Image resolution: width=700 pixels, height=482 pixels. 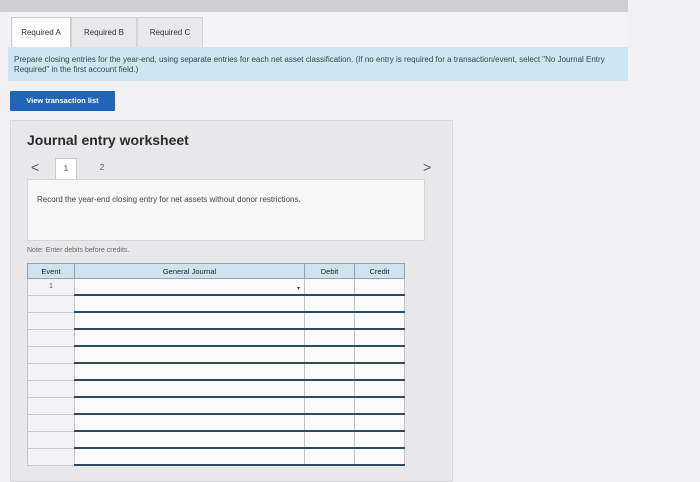 I want to click on header-credit: Credit, so click(x=379, y=271).